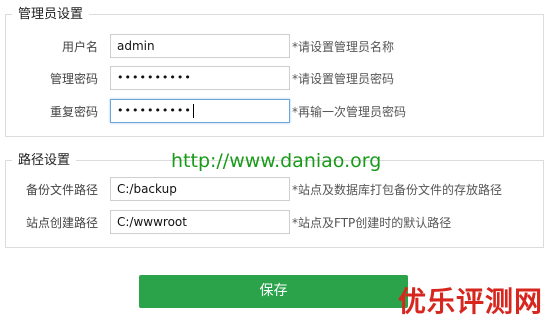 The width and height of the screenshot is (549, 324). I want to click on site-path-label: 站点创建路径, so click(61, 223).